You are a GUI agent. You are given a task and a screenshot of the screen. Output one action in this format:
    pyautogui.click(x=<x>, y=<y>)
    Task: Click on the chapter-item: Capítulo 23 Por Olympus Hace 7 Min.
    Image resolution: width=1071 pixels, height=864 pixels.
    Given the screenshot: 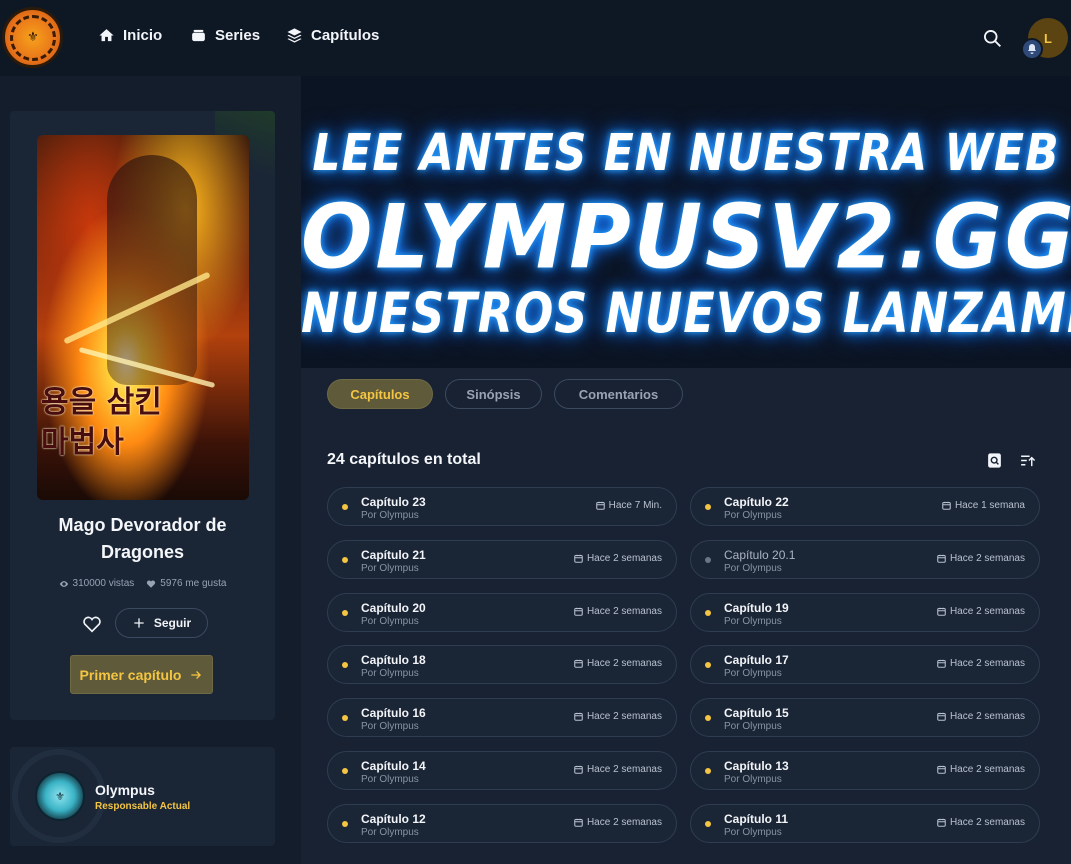 What is the action you would take?
    pyautogui.click(x=502, y=506)
    